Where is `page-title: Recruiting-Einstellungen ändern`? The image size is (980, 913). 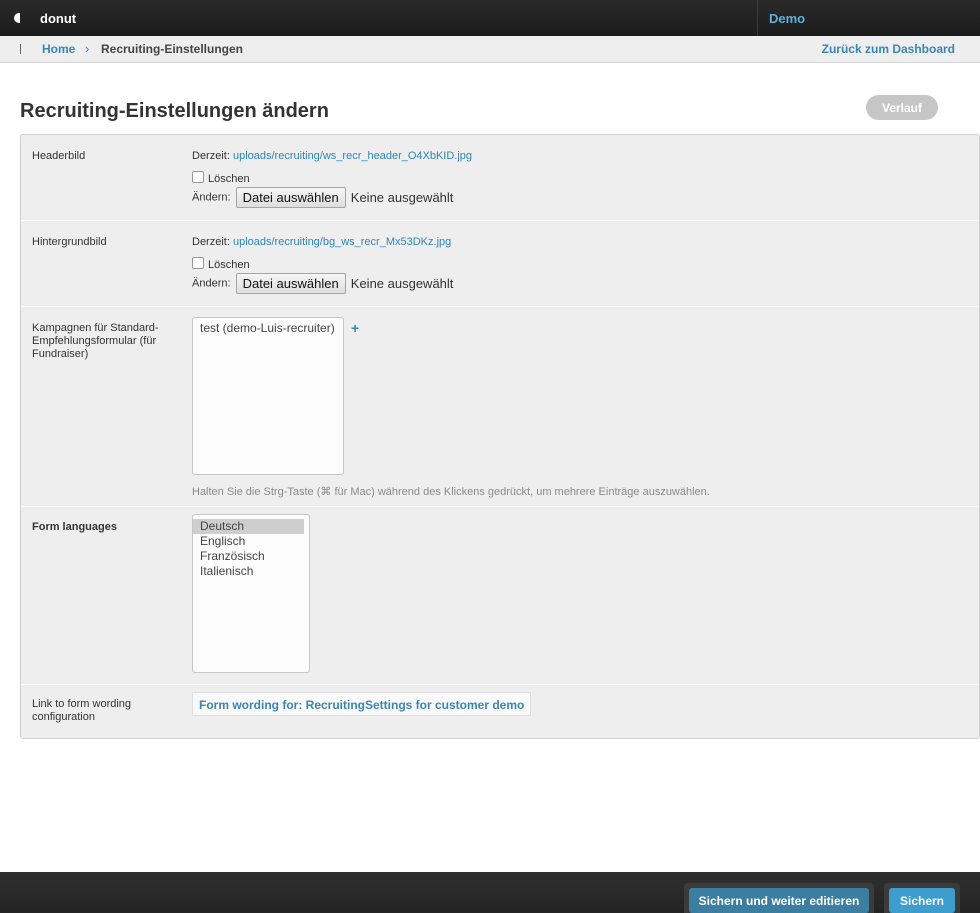 page-title: Recruiting-Einstellungen ändern is located at coordinates (174, 111).